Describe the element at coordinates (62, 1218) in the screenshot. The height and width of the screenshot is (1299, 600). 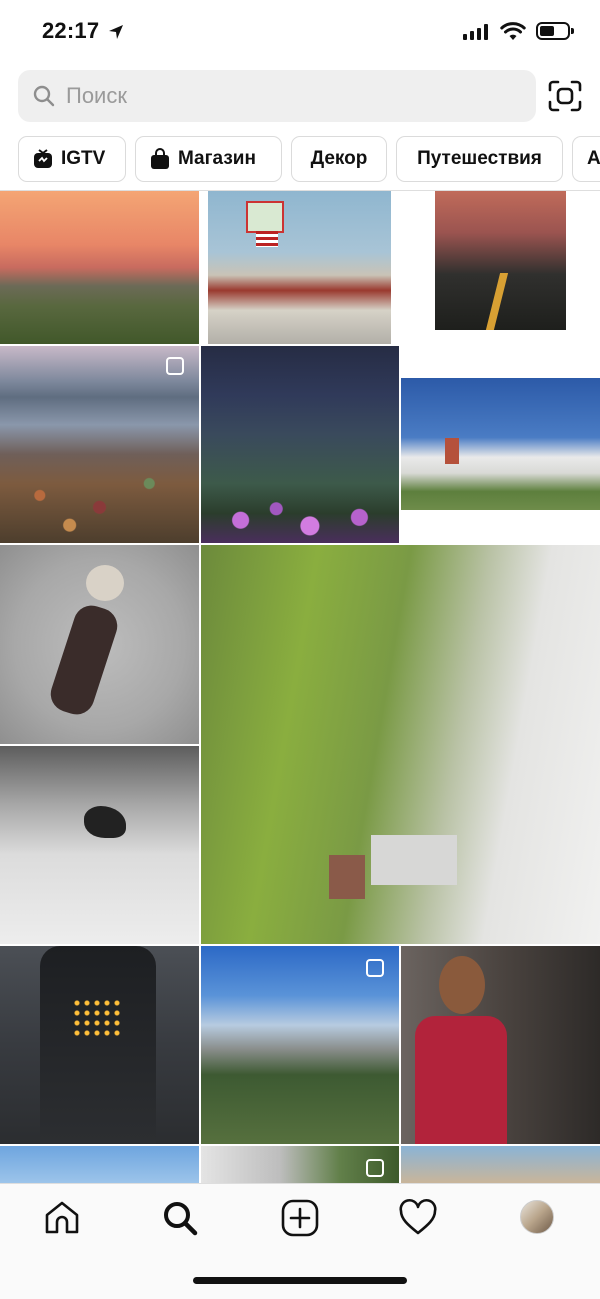
I see `home-icon` at that location.